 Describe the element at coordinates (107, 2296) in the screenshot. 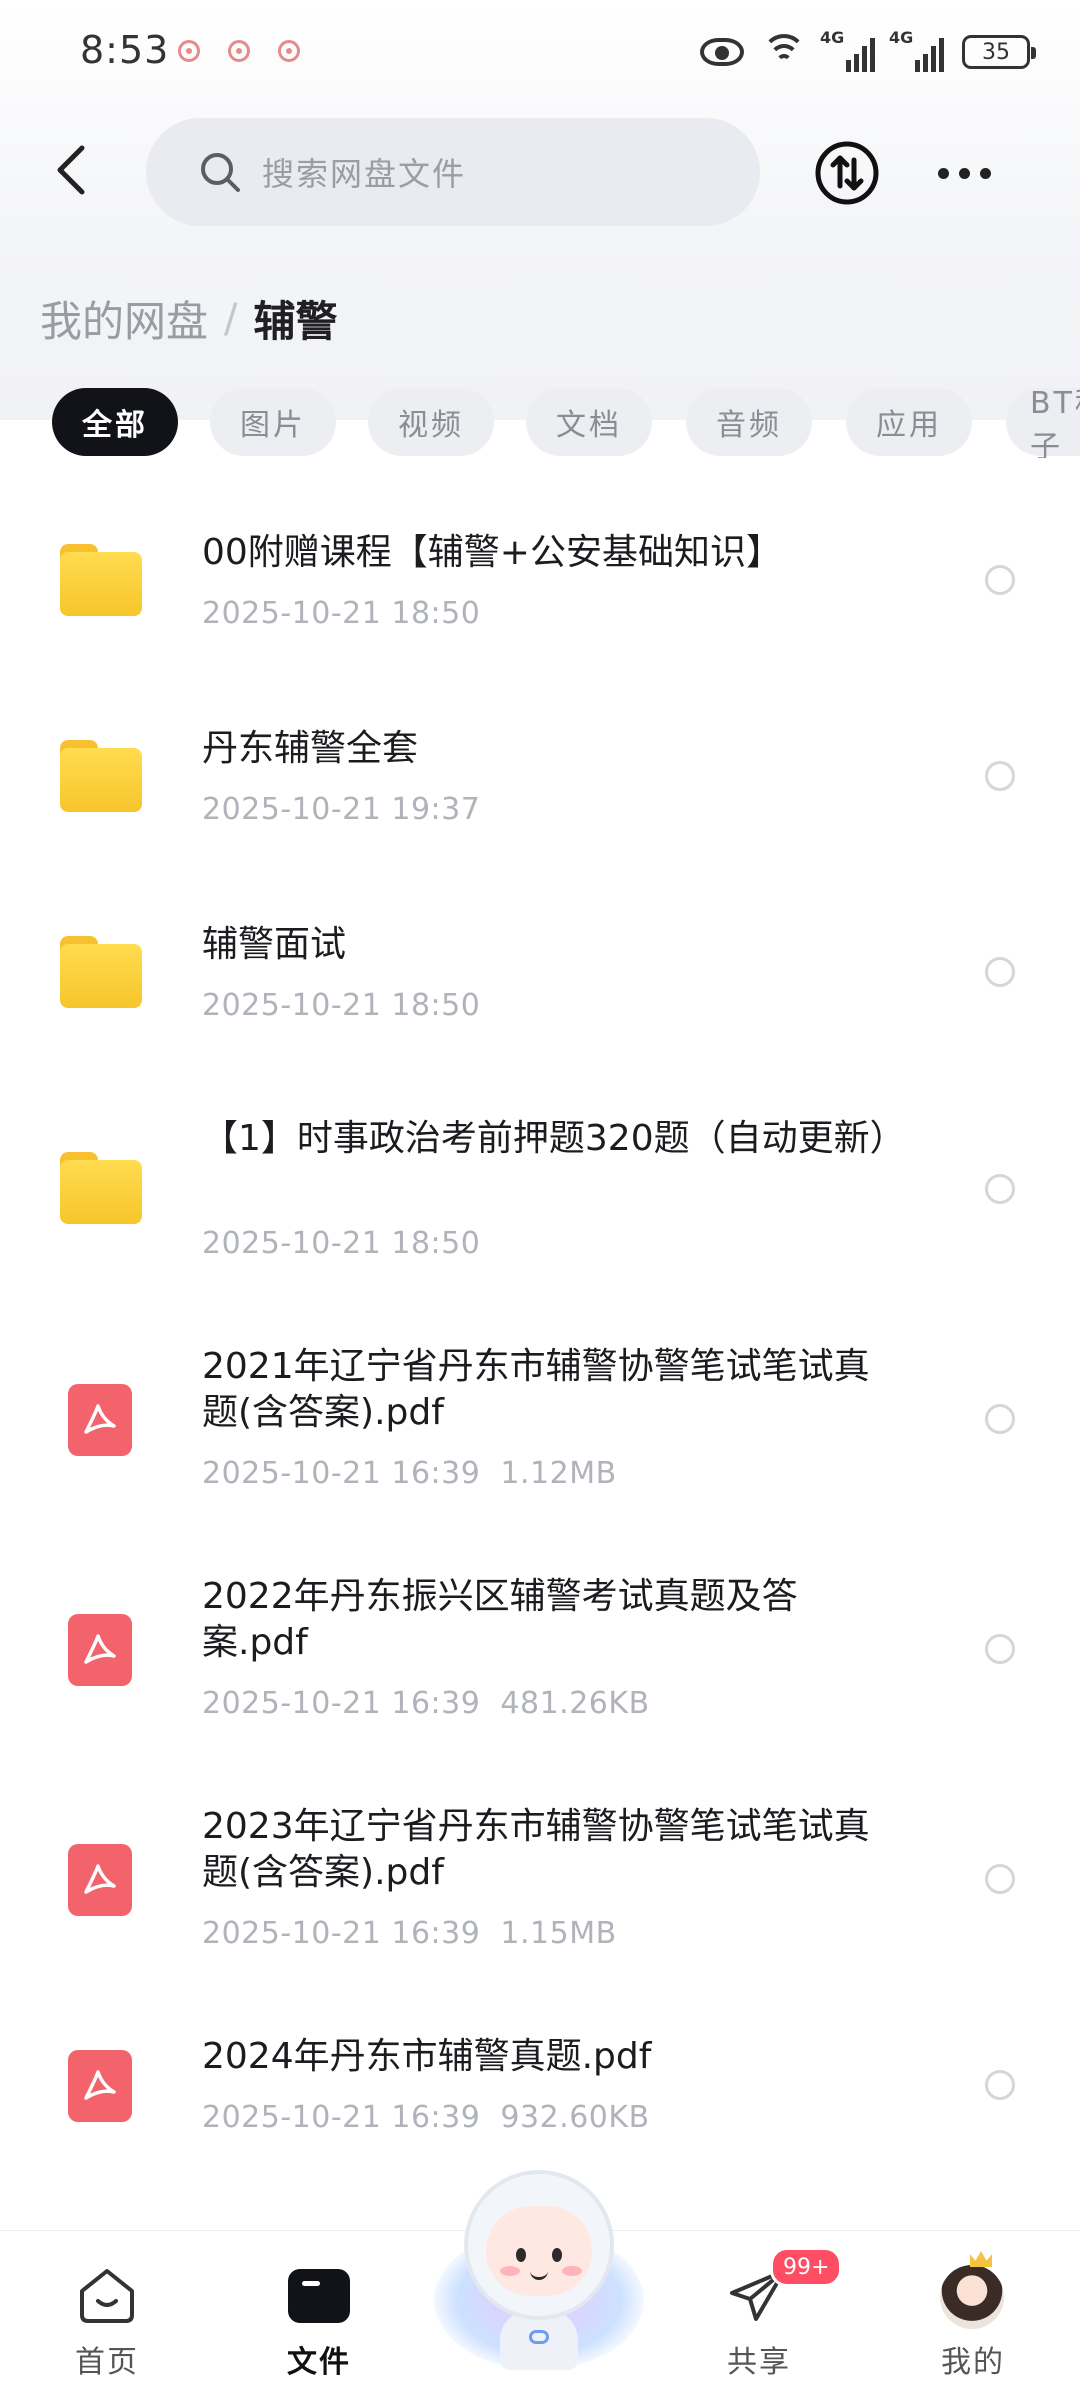

I see `home-icon` at that location.